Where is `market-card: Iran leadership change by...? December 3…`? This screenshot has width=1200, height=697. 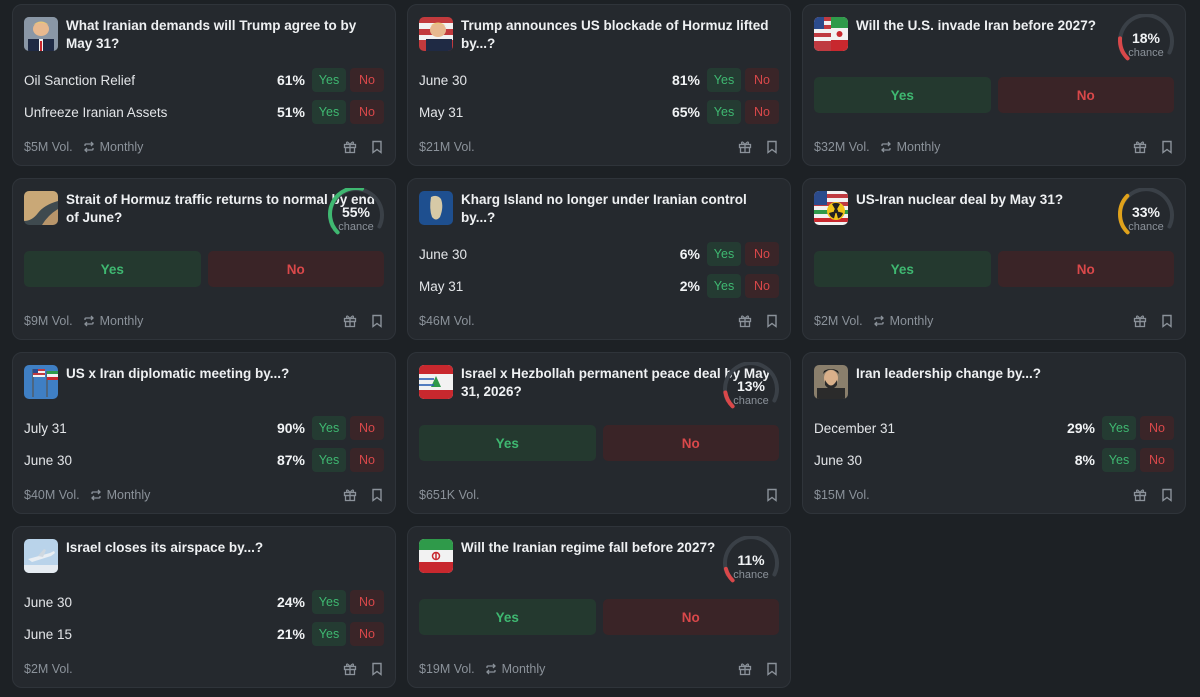 market-card: Iran leadership change by...? December 3… is located at coordinates (994, 433).